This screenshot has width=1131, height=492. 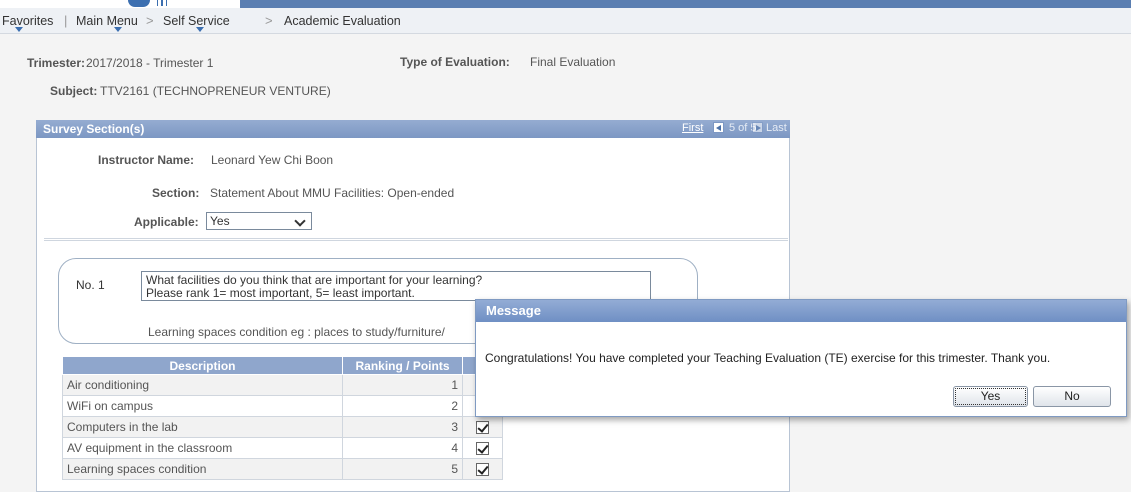 I want to click on evaluation-type-label: Type of Evaluation:, so click(x=455, y=62).